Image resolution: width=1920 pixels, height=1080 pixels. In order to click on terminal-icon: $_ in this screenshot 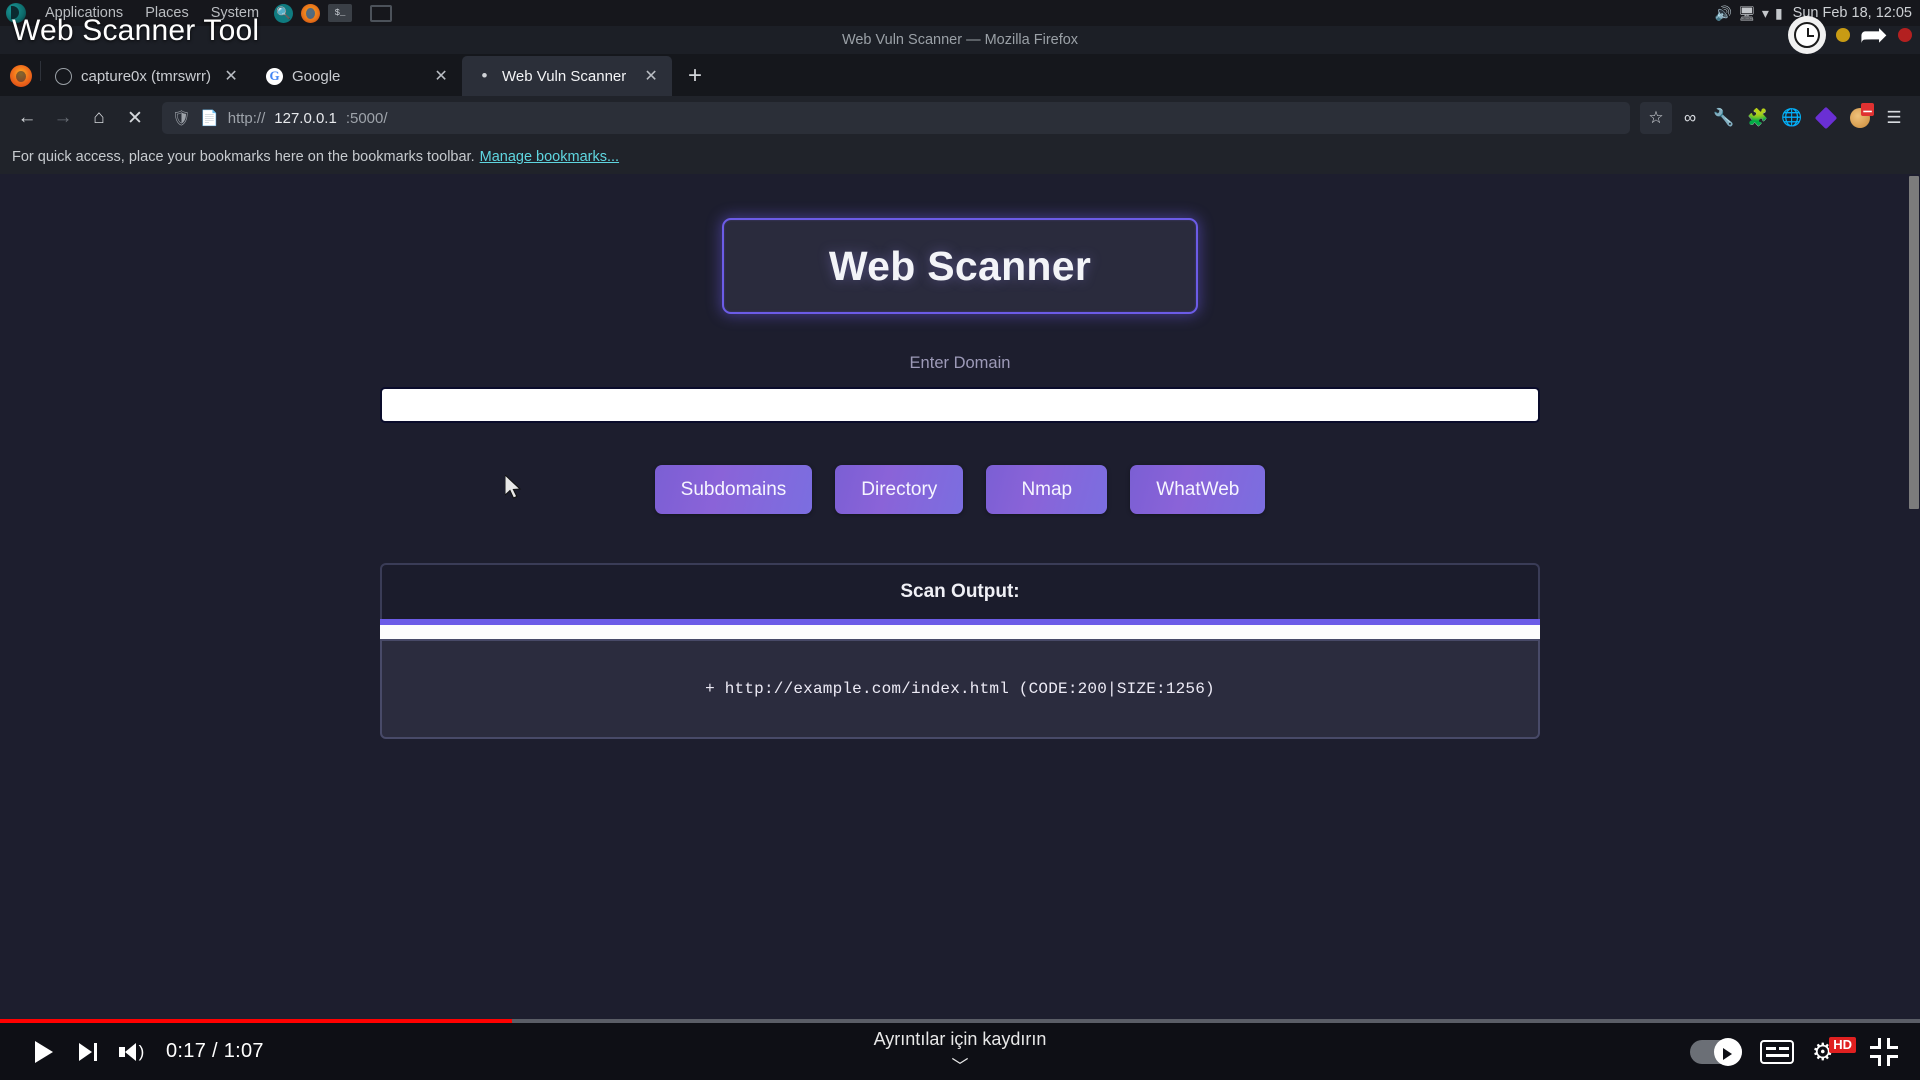, I will do `click(340, 13)`.